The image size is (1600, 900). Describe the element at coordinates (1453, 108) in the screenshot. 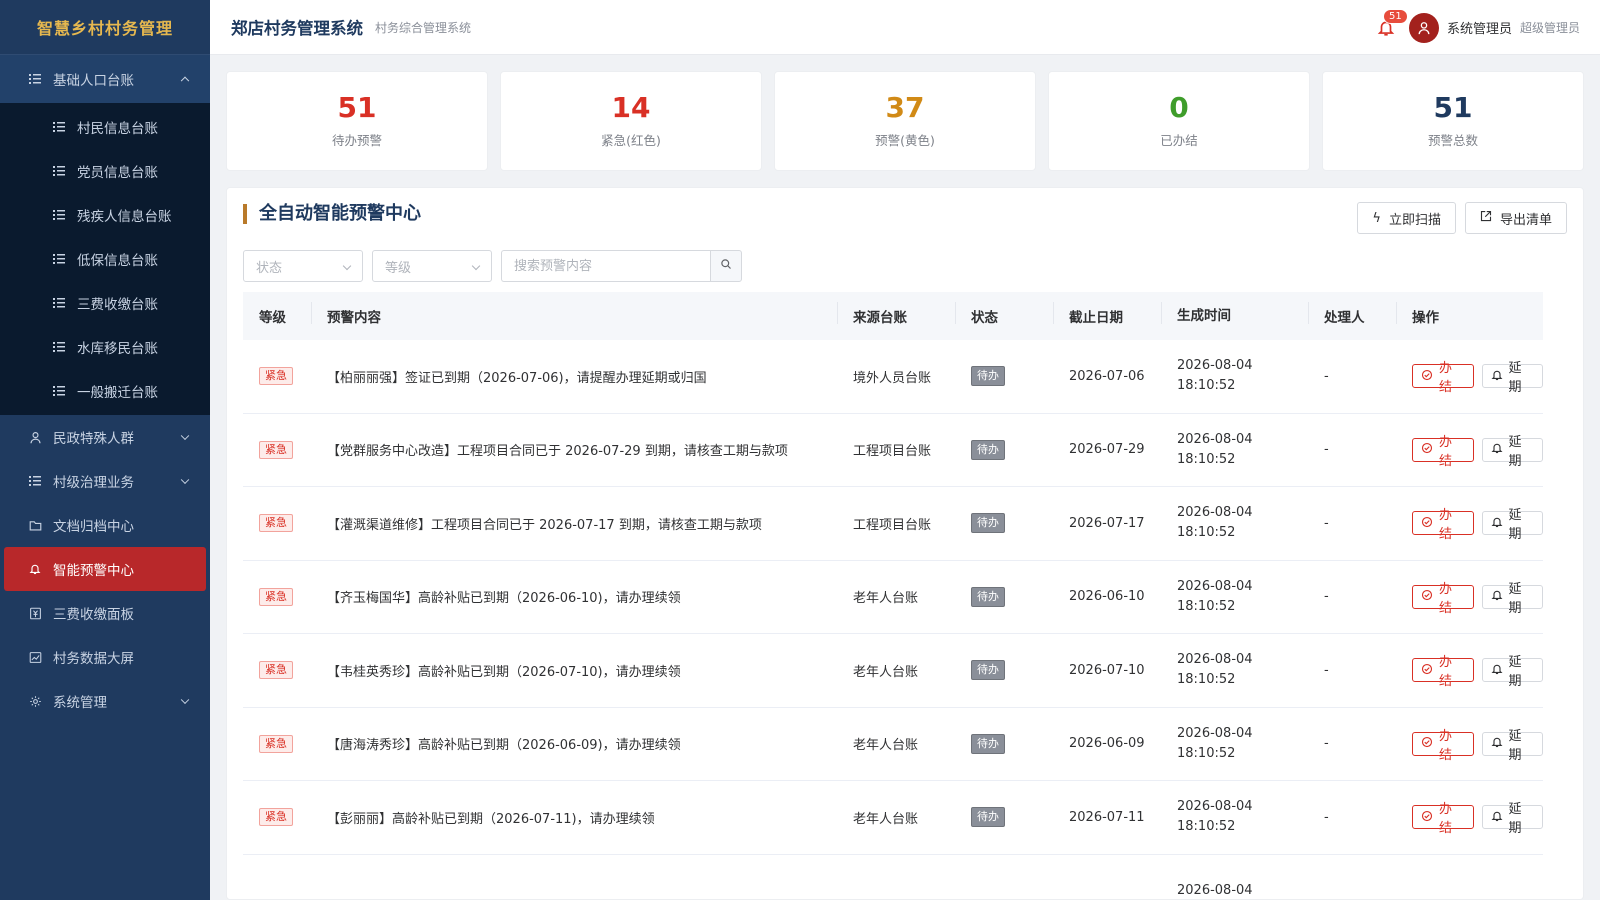

I see `stat-value: 51` at that location.